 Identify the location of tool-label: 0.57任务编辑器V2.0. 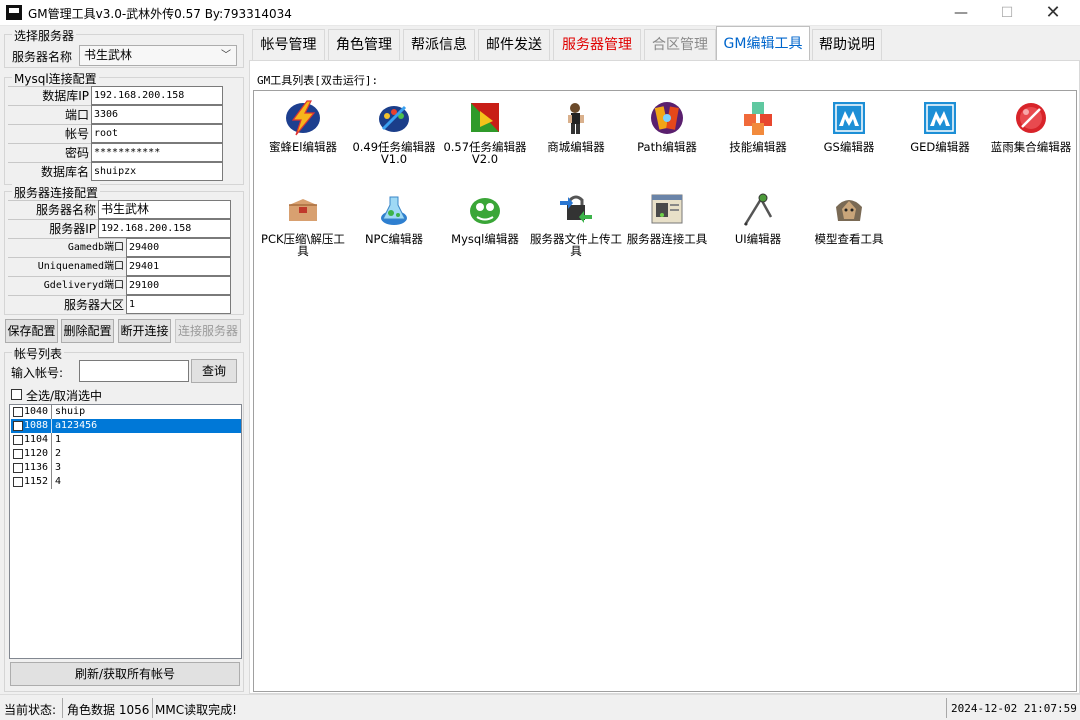
(485, 153).